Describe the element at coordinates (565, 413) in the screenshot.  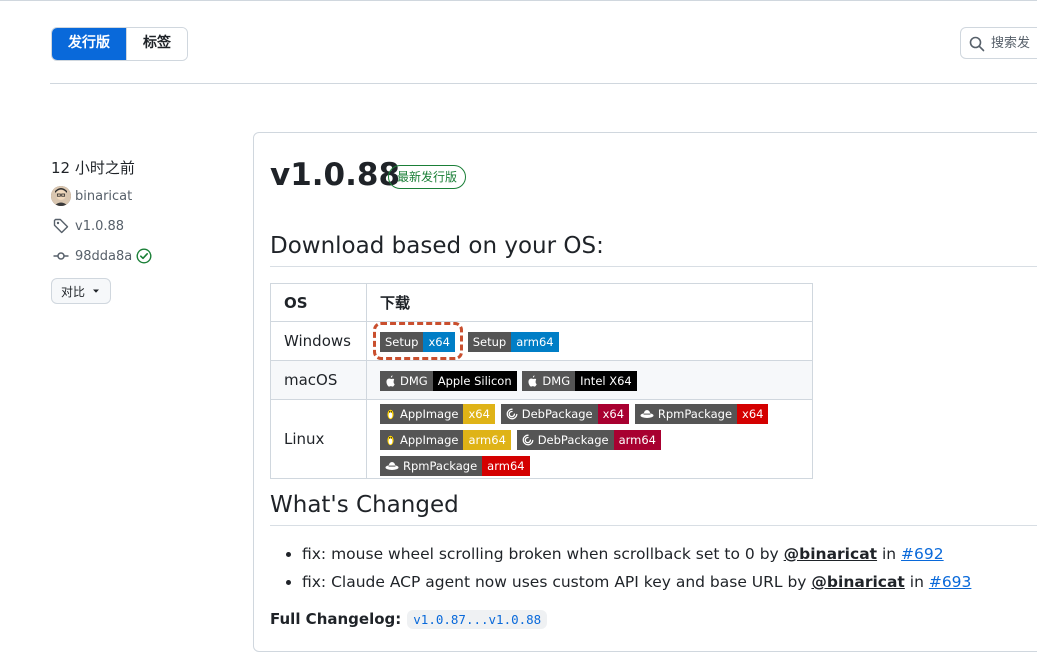
I see `debpackage-x64-badge: DebPackage x64` at that location.